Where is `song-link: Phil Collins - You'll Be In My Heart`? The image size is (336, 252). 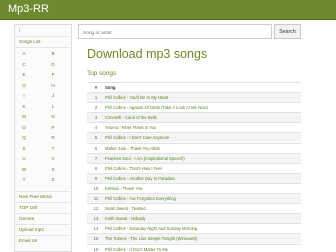
song-link: Phil Collins - You'll Be In My Heart is located at coordinates (136, 97).